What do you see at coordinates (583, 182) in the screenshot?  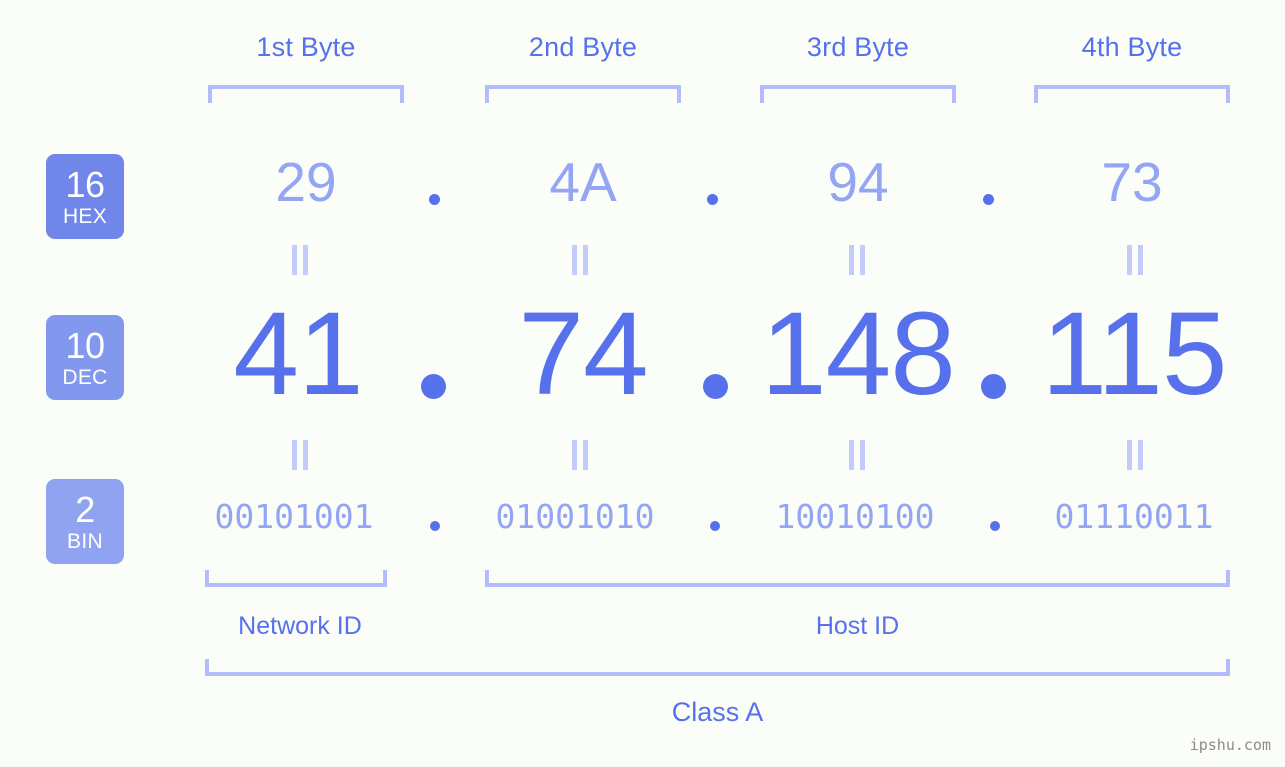 I see `hex-byte-2: 4A` at bounding box center [583, 182].